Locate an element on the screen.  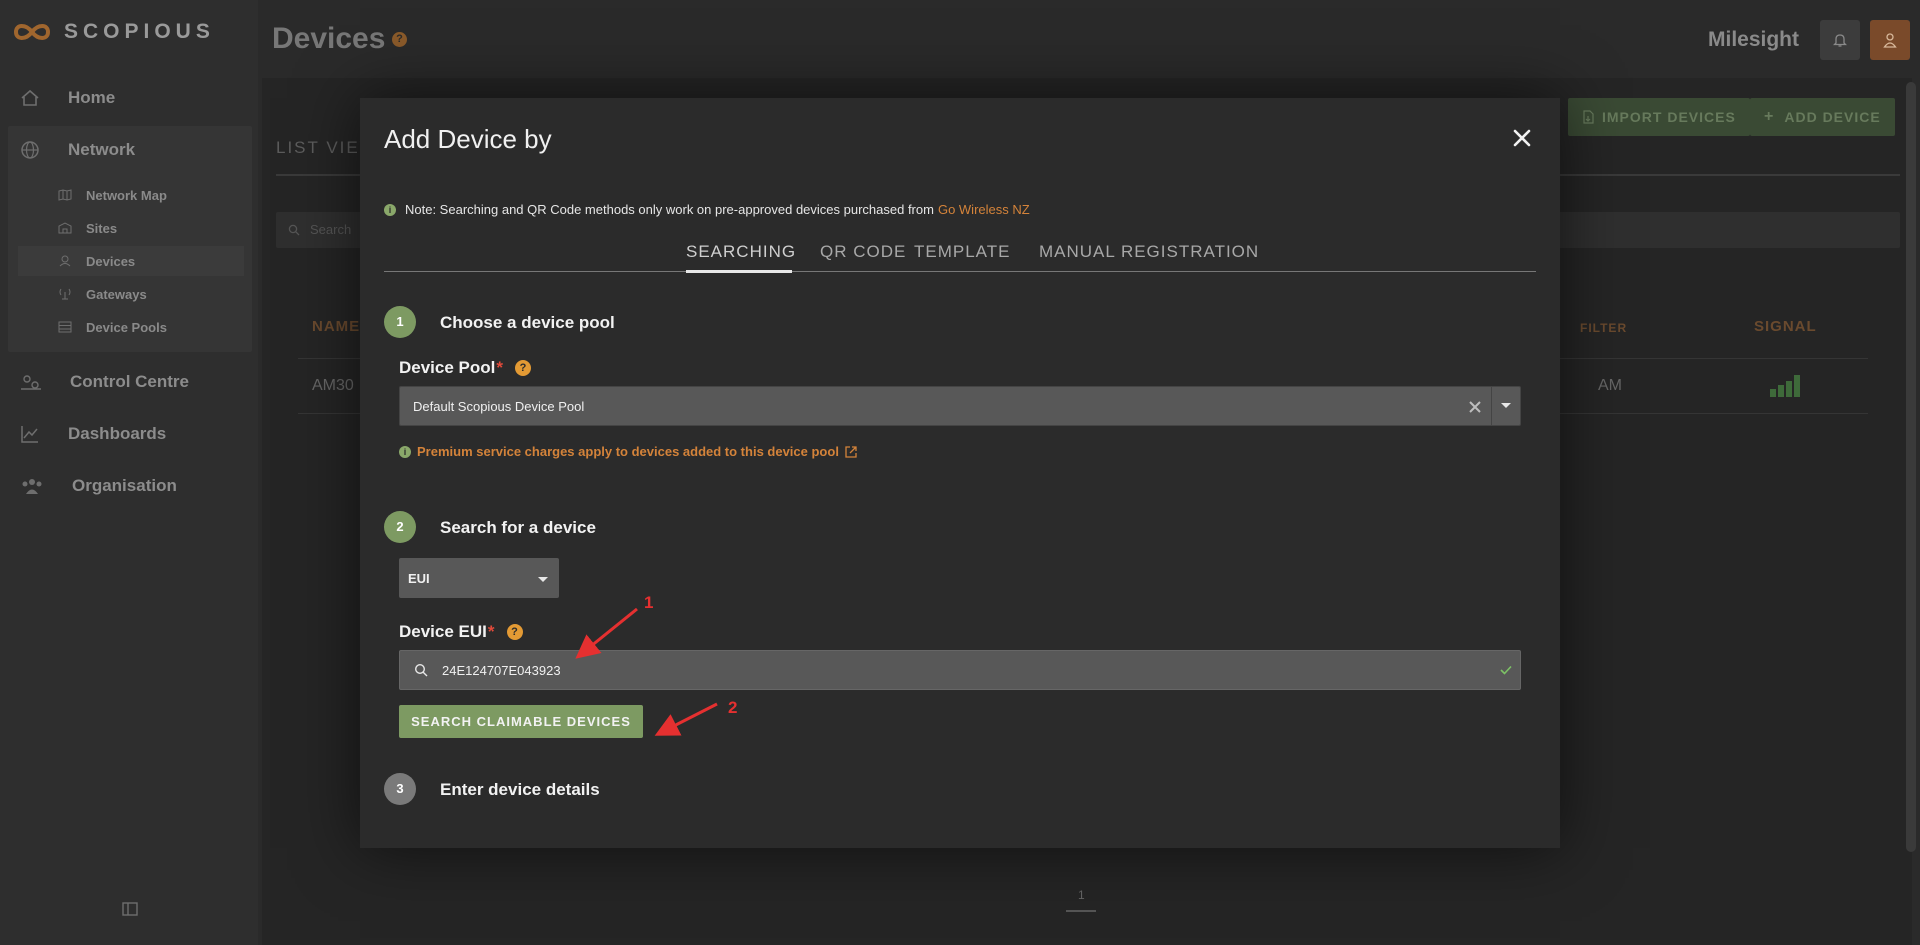
search-type-select: EUI is located at coordinates (479, 578).